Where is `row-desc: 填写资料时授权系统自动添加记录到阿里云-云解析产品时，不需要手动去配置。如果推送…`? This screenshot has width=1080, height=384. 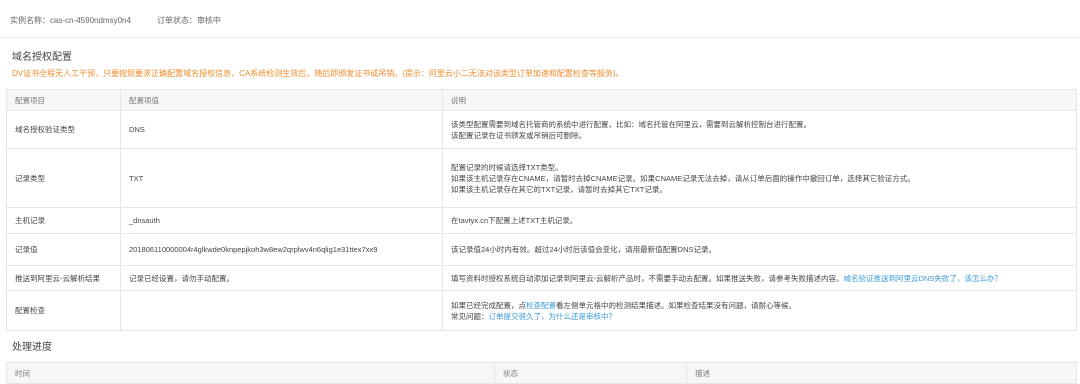 row-desc: 填写资料时授权系统自动添加记录到阿里云-云解析产品时，不需要手动去配置。如果推送… is located at coordinates (759, 278).